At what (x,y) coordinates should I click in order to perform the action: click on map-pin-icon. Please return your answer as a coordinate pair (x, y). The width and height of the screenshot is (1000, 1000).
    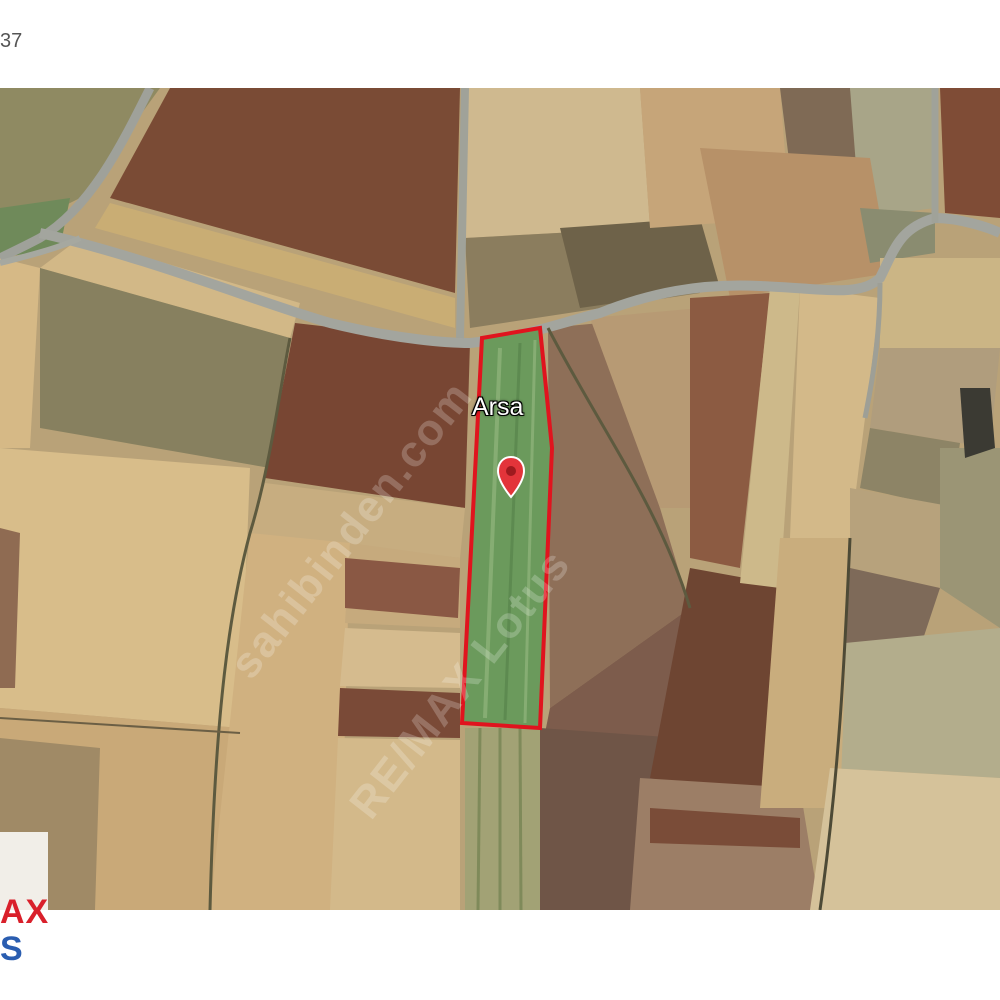
    Looking at the image, I should click on (511, 478).